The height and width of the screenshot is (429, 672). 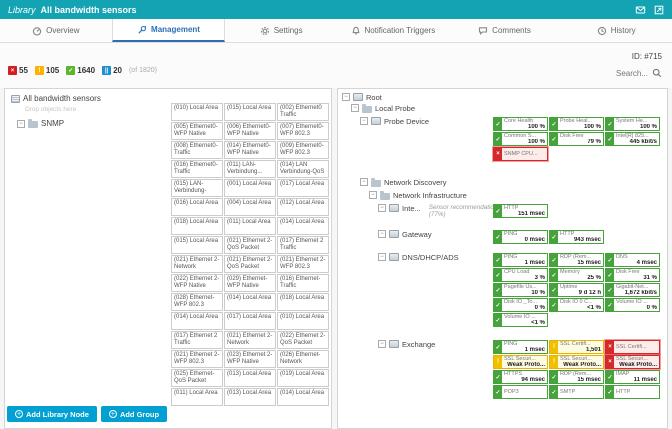 I want to click on sensor-chip: ✓ IMAP 11 msec, so click(x=632, y=377).